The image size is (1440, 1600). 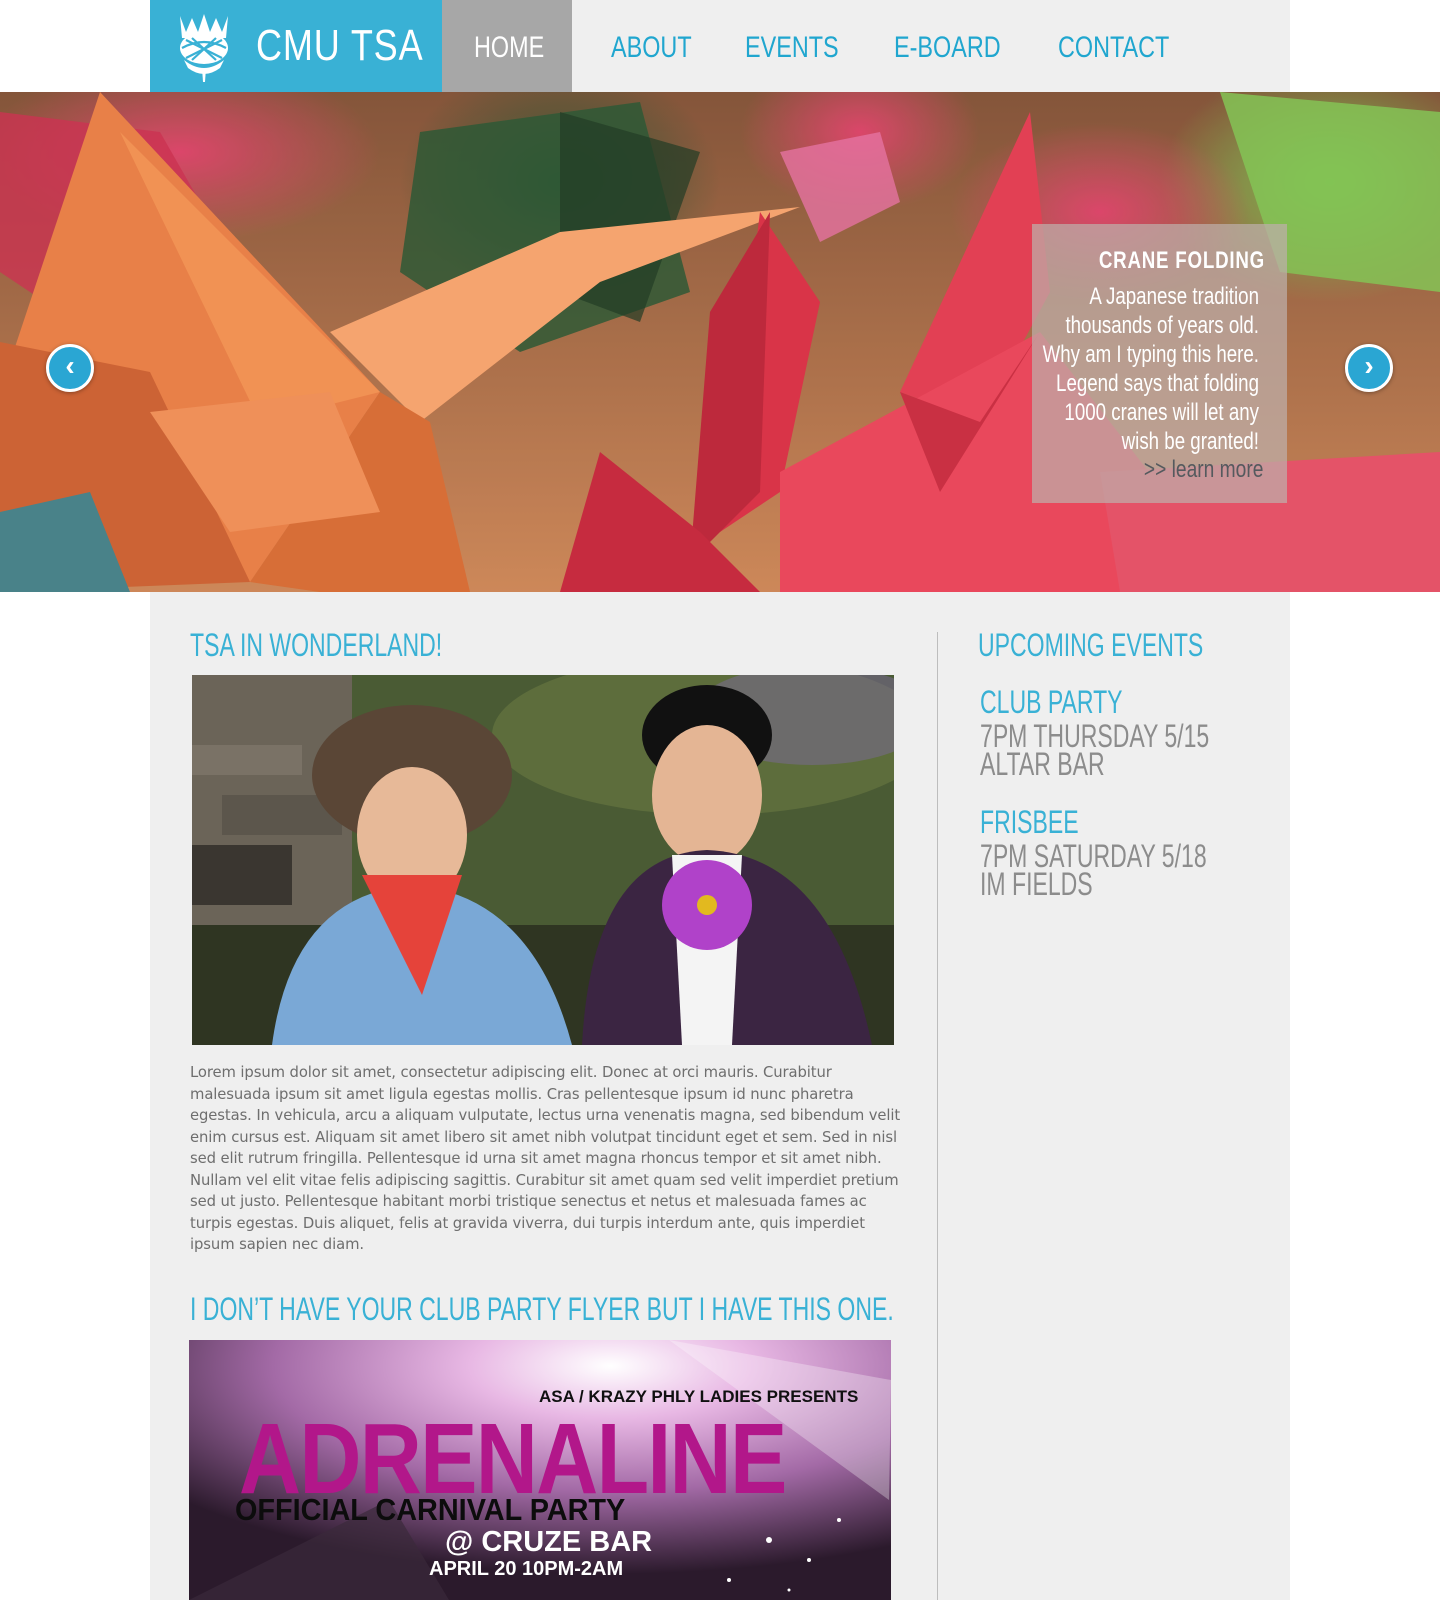 What do you see at coordinates (526, 1569) in the screenshot?
I see `flyer-date: APRIL 20 10PM-2AM` at bounding box center [526, 1569].